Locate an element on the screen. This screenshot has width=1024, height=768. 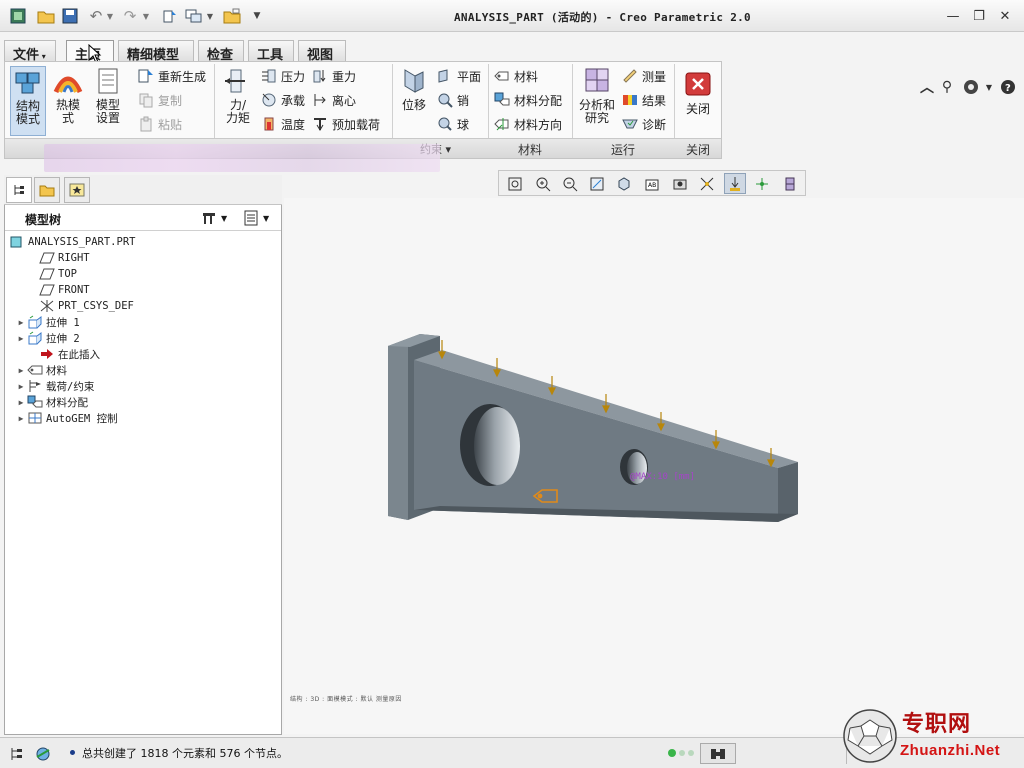
tree-item: ANALYSIS_PART.PRT is located at coordinates (72, 242).